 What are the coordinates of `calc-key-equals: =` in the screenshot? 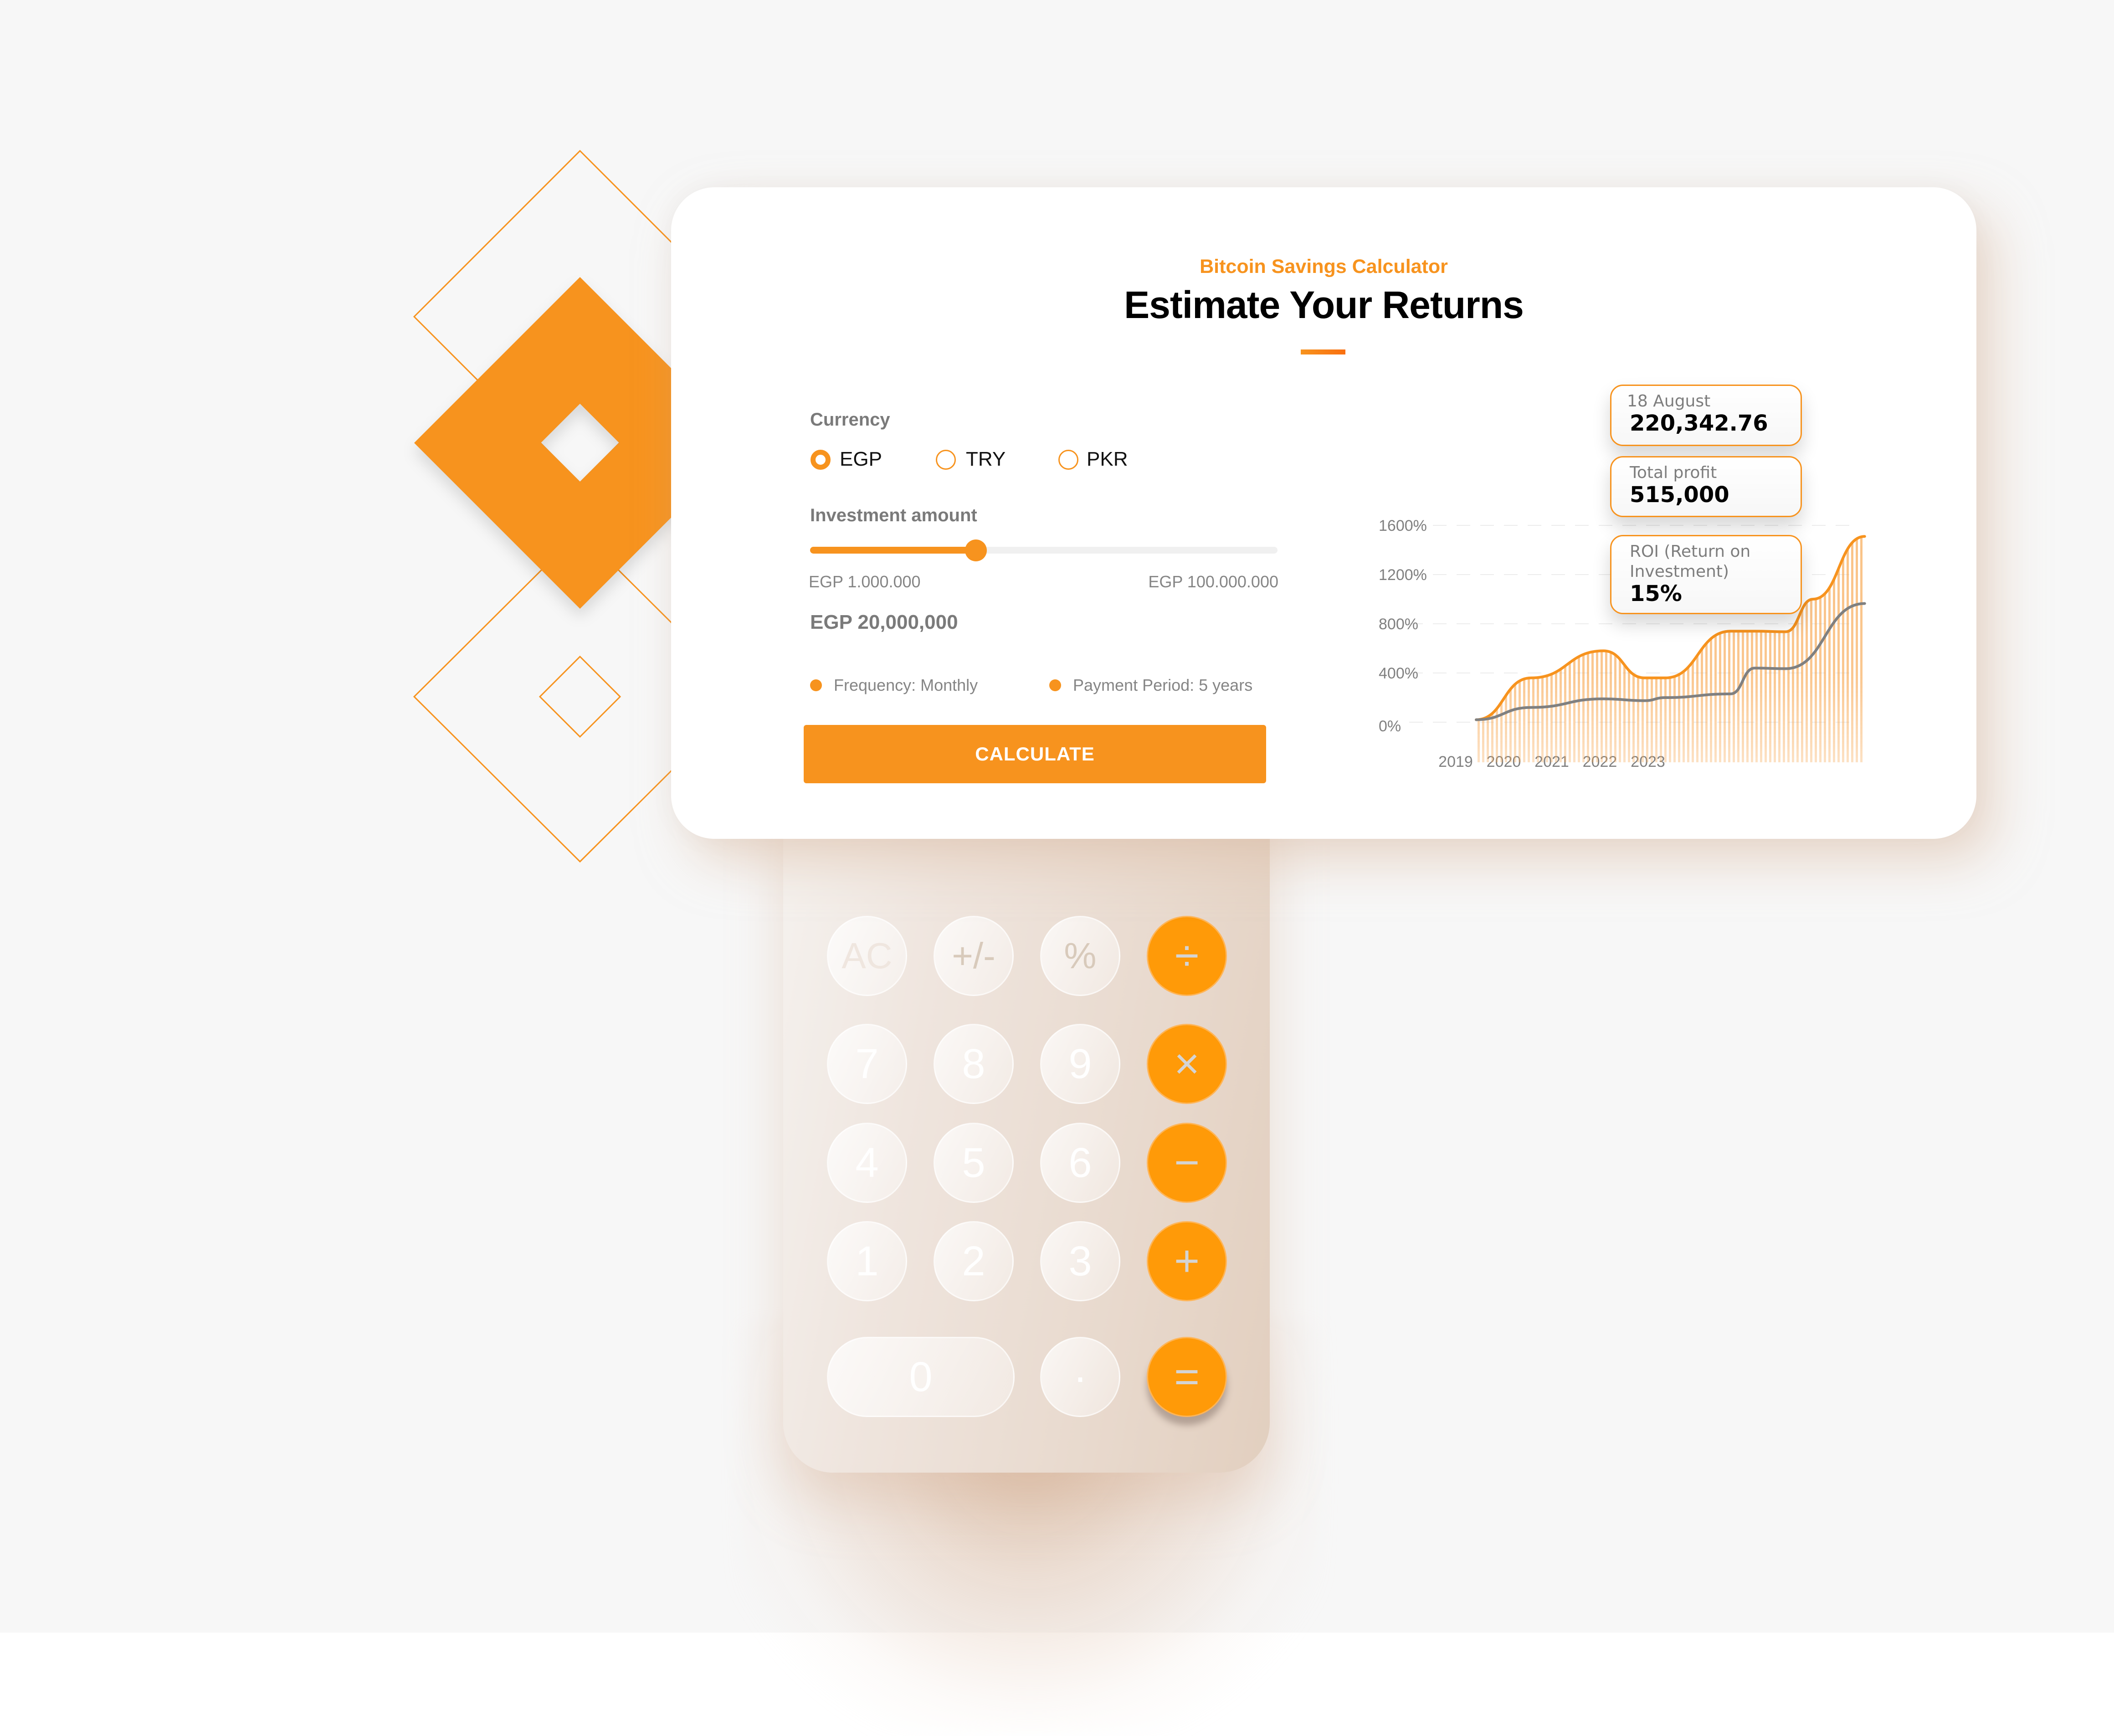 It's located at (1187, 1377).